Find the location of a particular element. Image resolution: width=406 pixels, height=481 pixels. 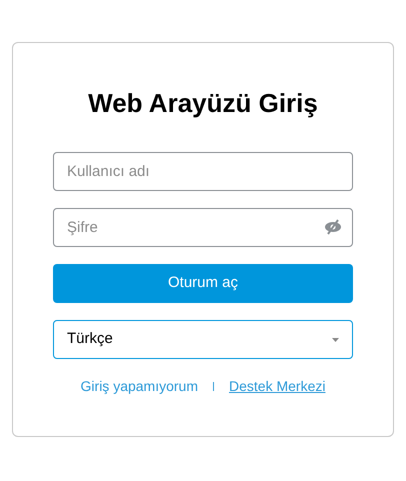

login-button: Oturum aç is located at coordinates (203, 283).